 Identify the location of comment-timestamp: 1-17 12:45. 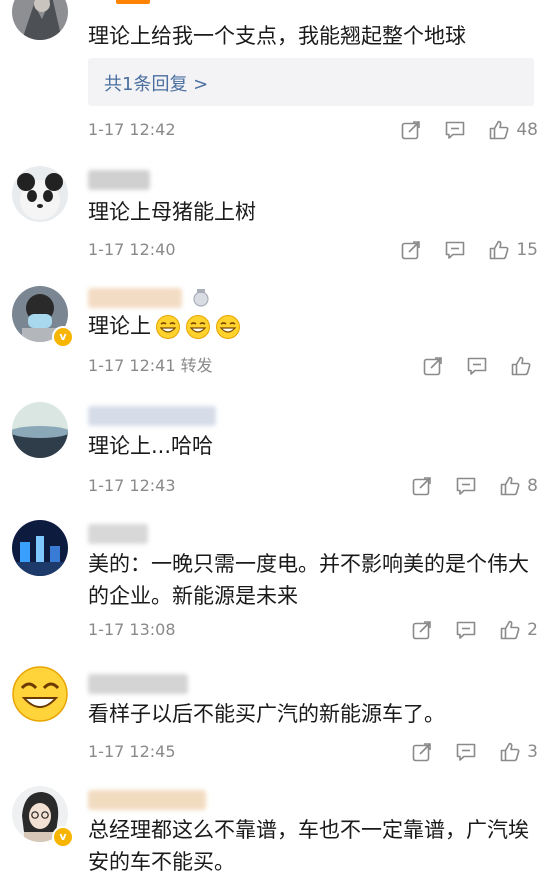
(132, 751).